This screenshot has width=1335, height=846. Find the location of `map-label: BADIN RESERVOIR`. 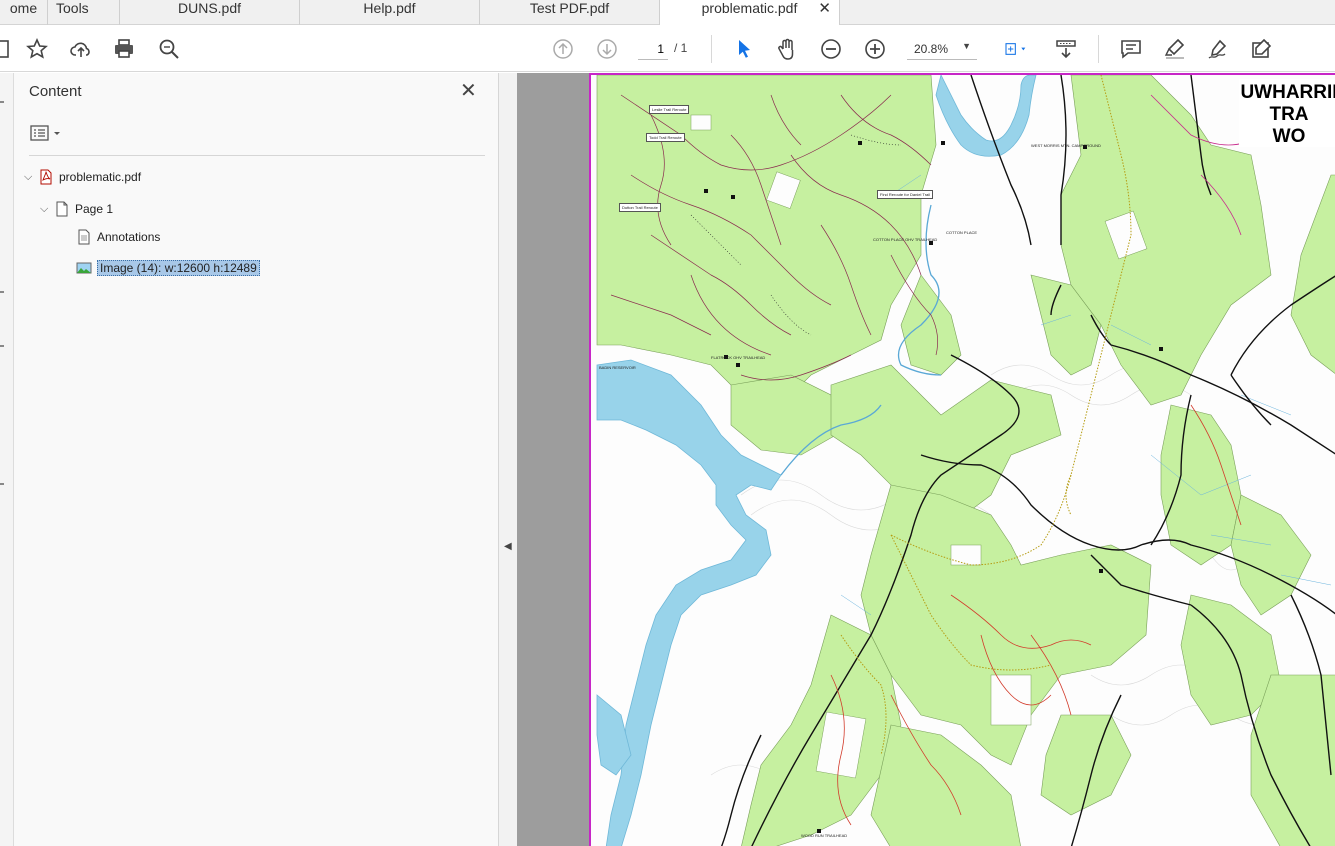

map-label: BADIN RESERVOIR is located at coordinates (617, 367).